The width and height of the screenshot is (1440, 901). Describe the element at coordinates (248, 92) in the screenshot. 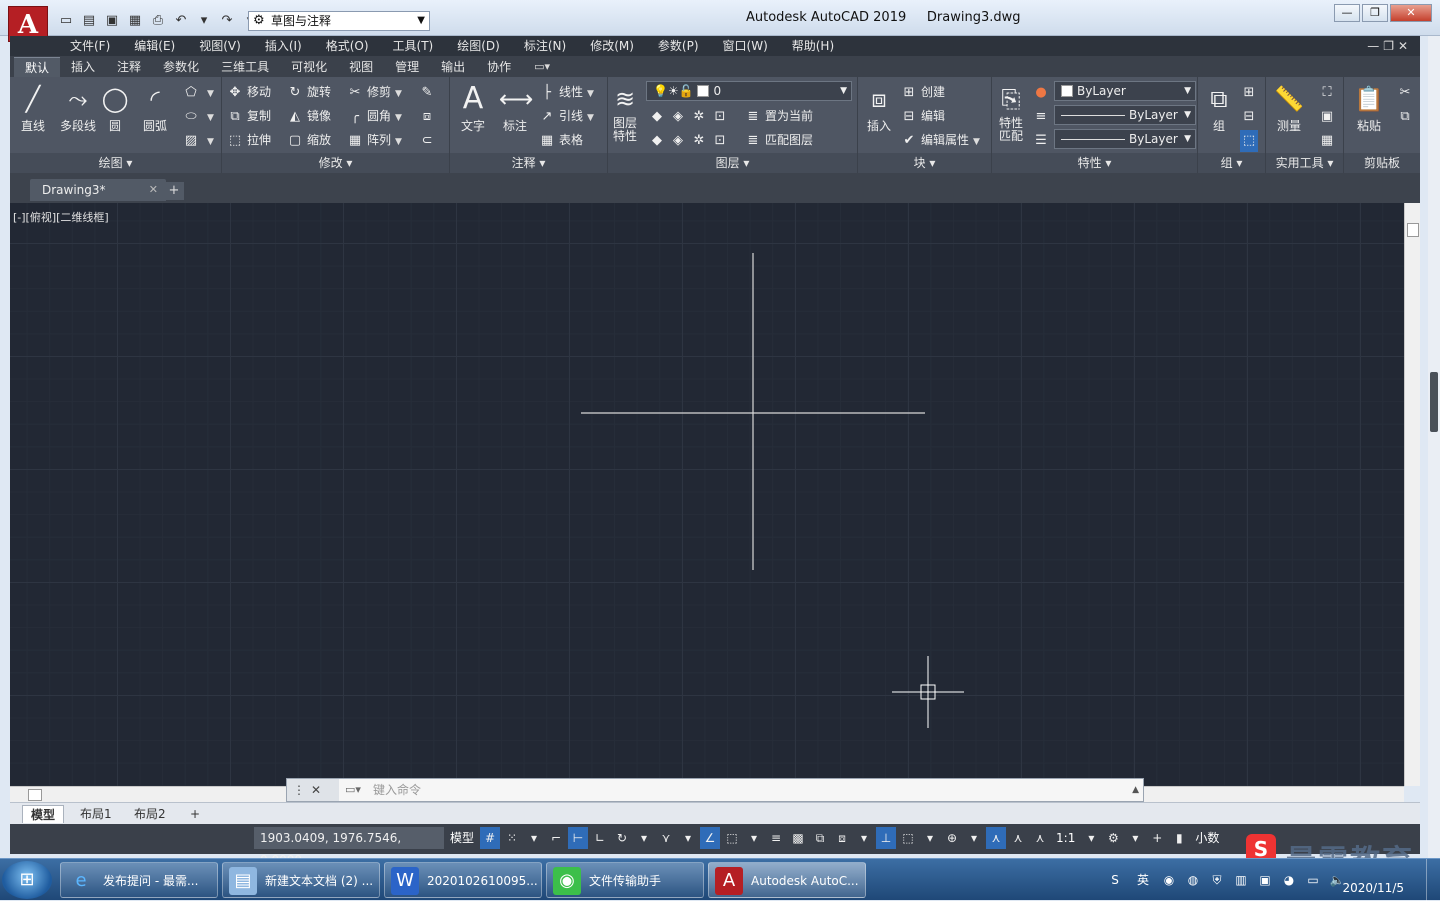

I see `move-tool: ✥ 移动` at that location.